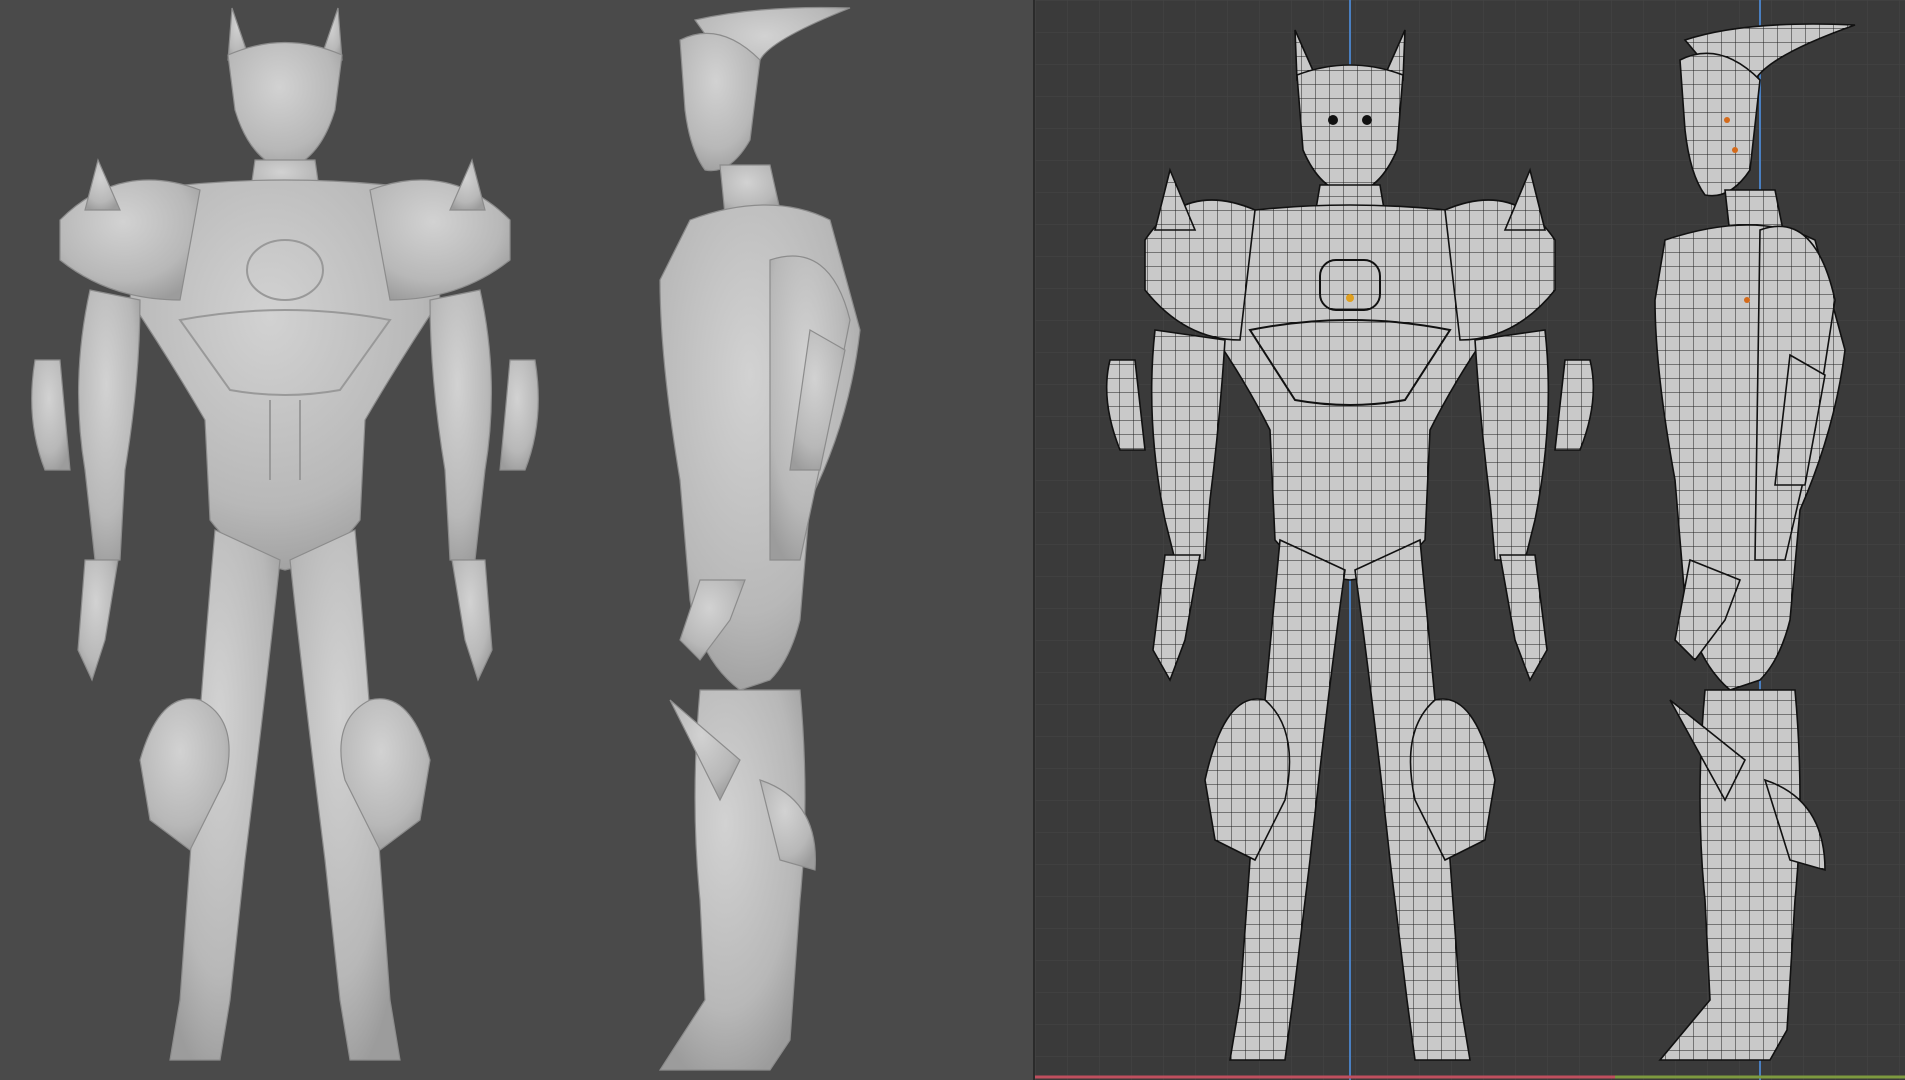 This screenshot has width=1905, height=1080. What do you see at coordinates (1350, 298) in the screenshot?
I see `selected-vertex-marker` at bounding box center [1350, 298].